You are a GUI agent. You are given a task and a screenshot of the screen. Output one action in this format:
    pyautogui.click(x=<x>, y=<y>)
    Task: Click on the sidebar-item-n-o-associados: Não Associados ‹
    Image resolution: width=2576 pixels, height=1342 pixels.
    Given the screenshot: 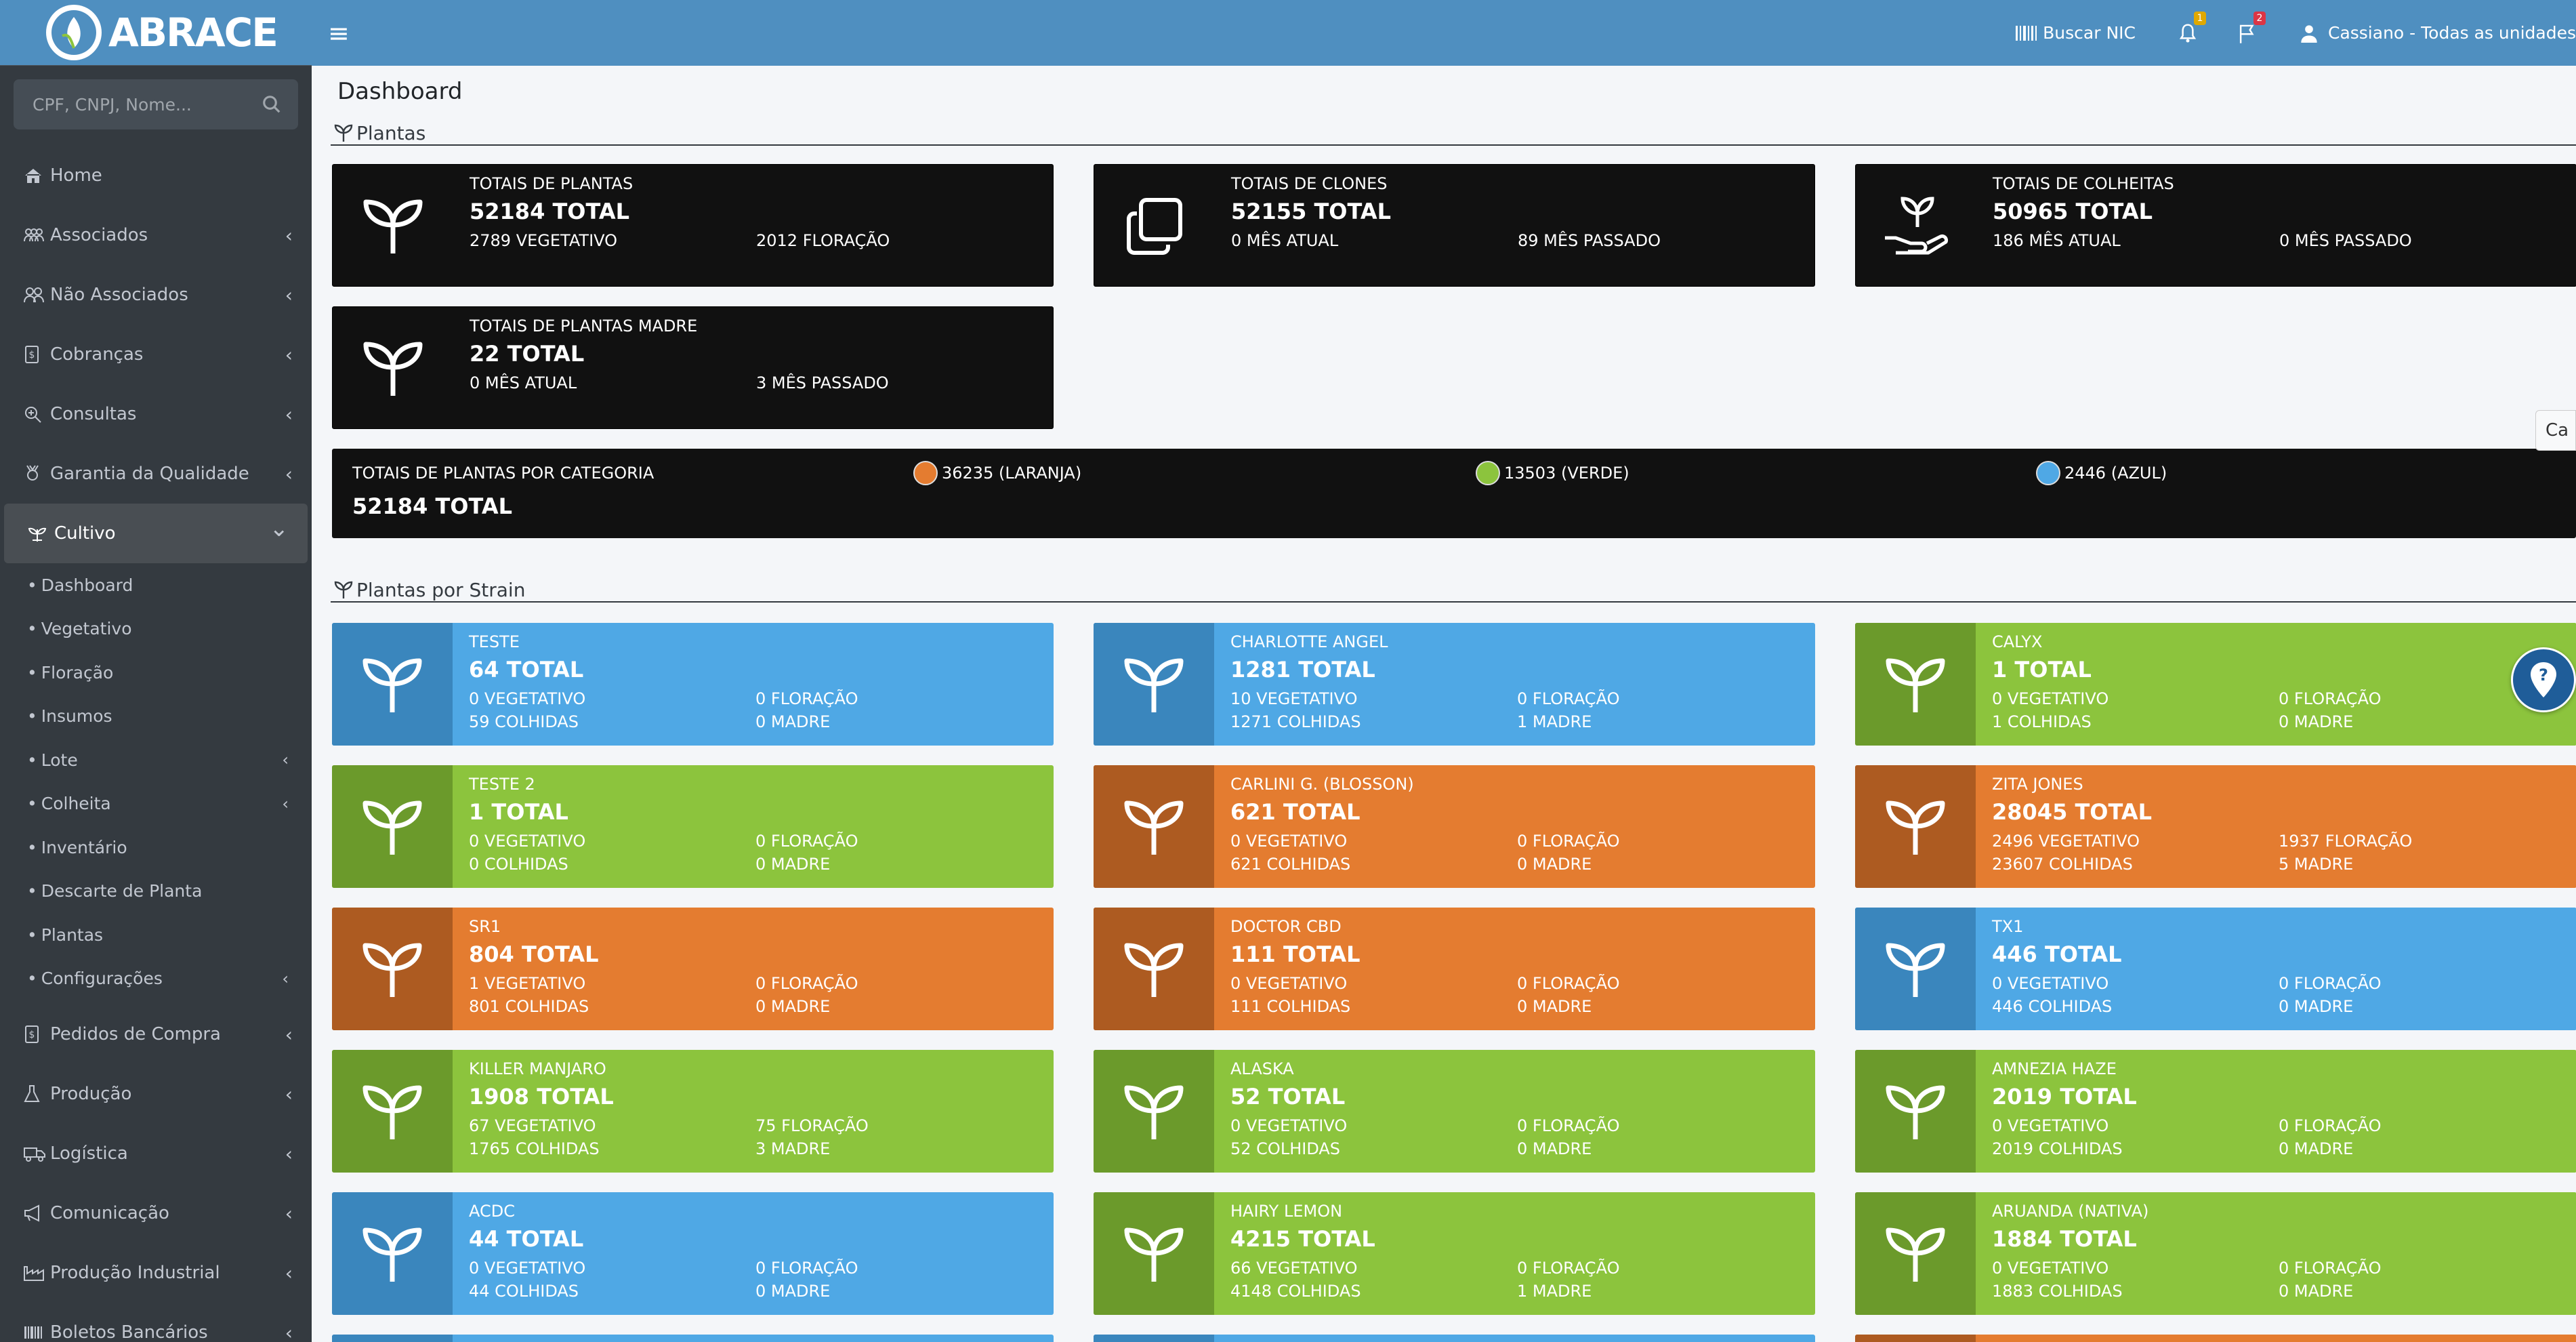 What is the action you would take?
    pyautogui.click(x=156, y=295)
    